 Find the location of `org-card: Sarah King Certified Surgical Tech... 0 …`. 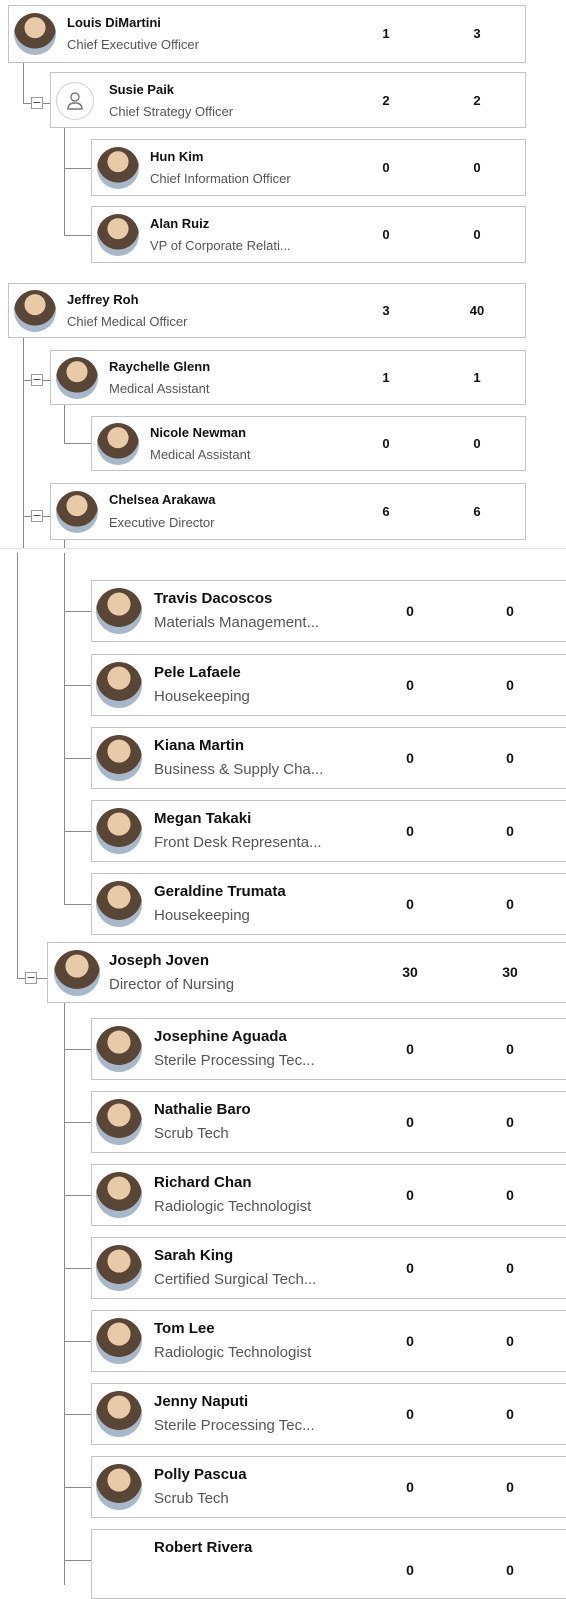

org-card: Sarah King Certified Surgical Tech... 0 … is located at coordinates (328, 1268).